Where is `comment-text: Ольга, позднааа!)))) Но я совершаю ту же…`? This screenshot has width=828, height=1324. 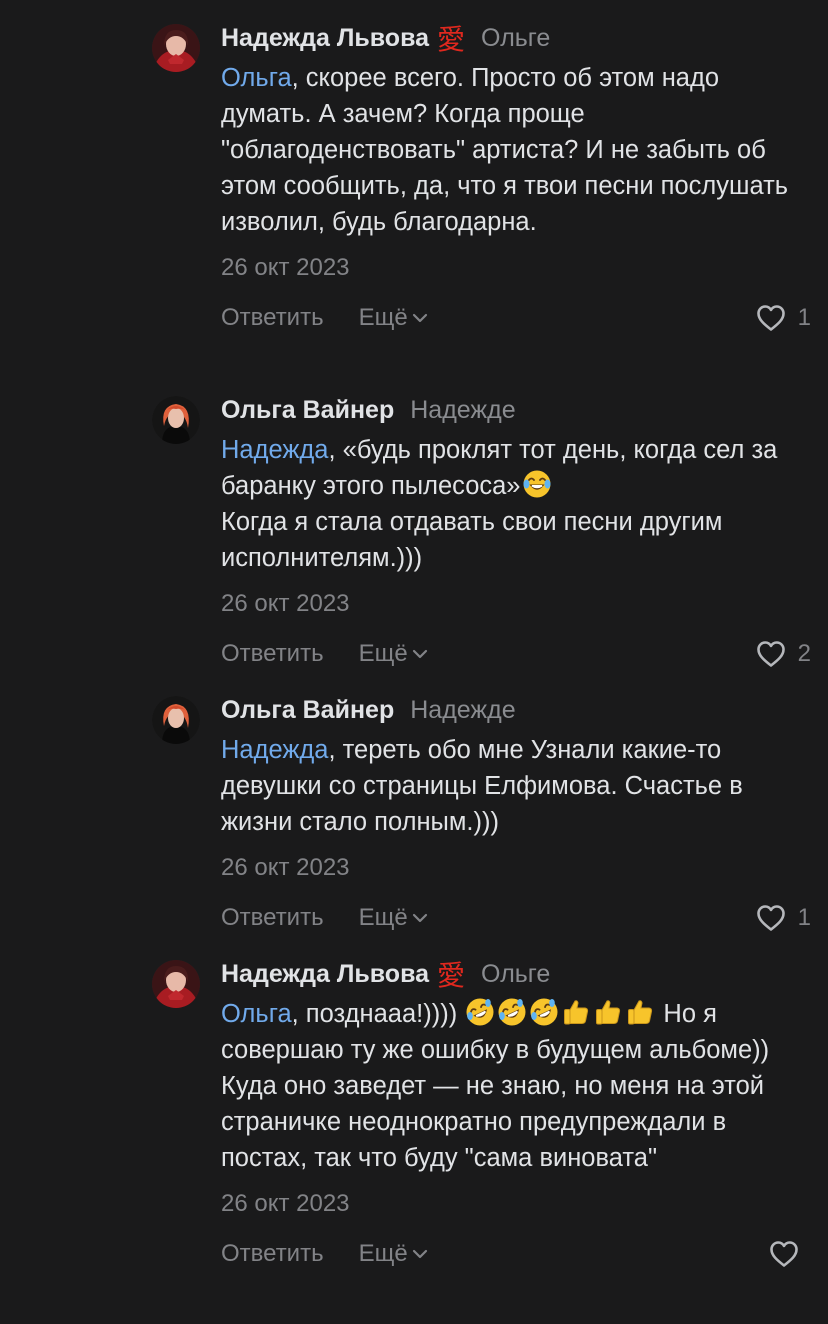 comment-text: Ольга, позднааа!)))) Но я совершаю ту же… is located at coordinates (516, 1086).